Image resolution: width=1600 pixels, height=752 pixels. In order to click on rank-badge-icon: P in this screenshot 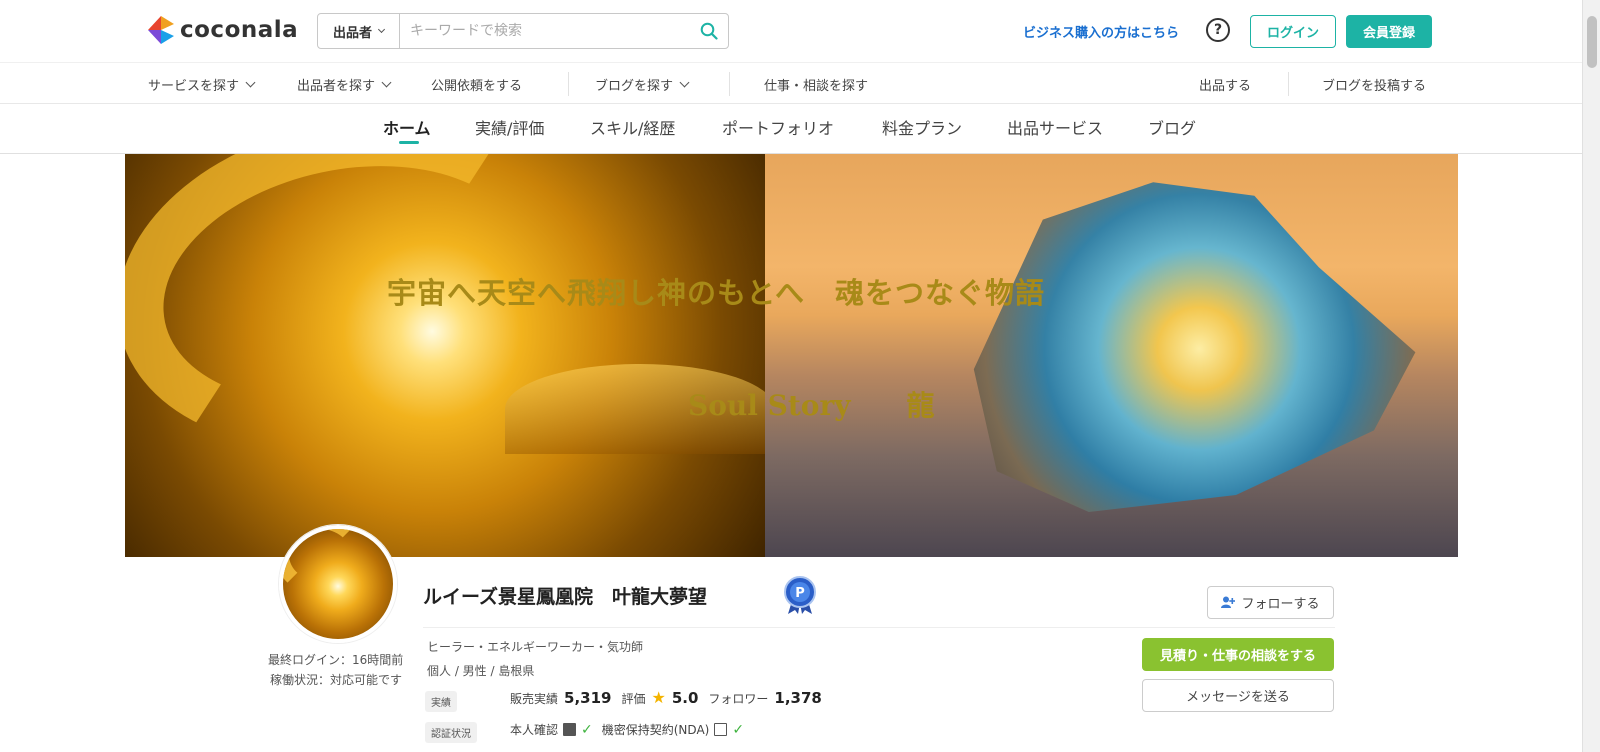, I will do `click(800, 595)`.